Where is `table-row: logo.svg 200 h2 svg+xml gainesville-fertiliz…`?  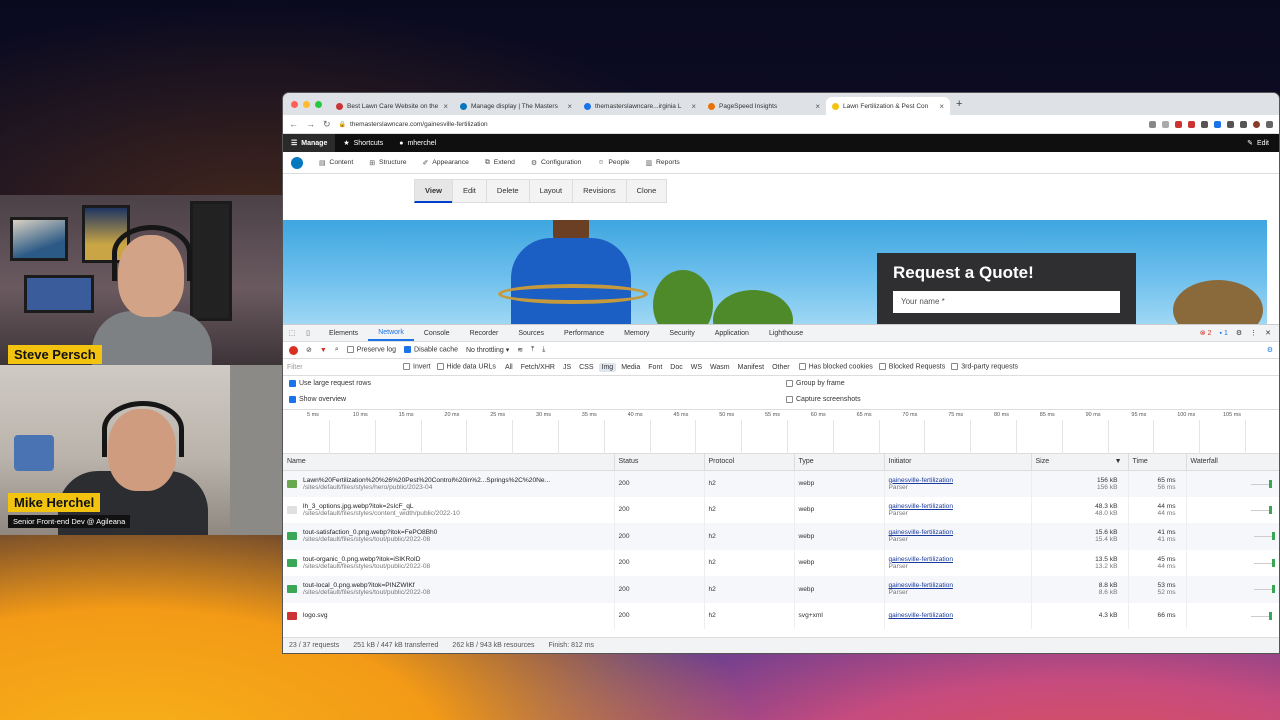 table-row: logo.svg 200 h2 svg+xml gainesville-fertiliz… is located at coordinates (781, 615).